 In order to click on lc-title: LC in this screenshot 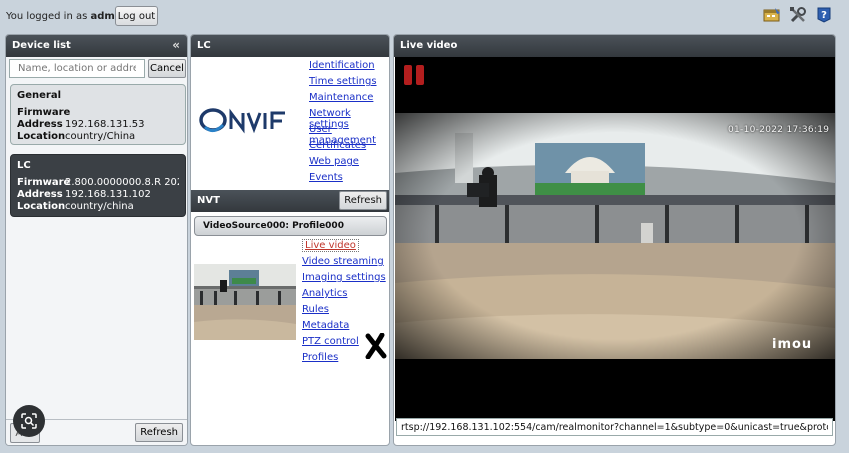, I will do `click(204, 45)`.